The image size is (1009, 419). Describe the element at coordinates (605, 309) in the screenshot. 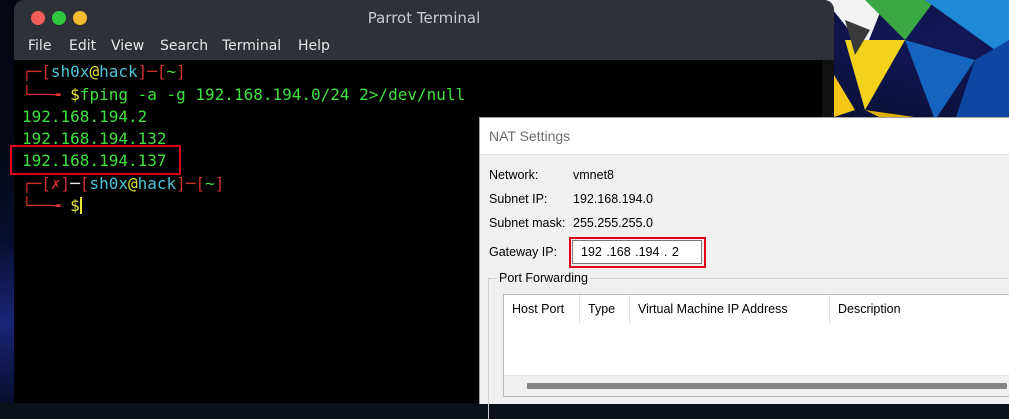

I see `column-type: Type` at that location.